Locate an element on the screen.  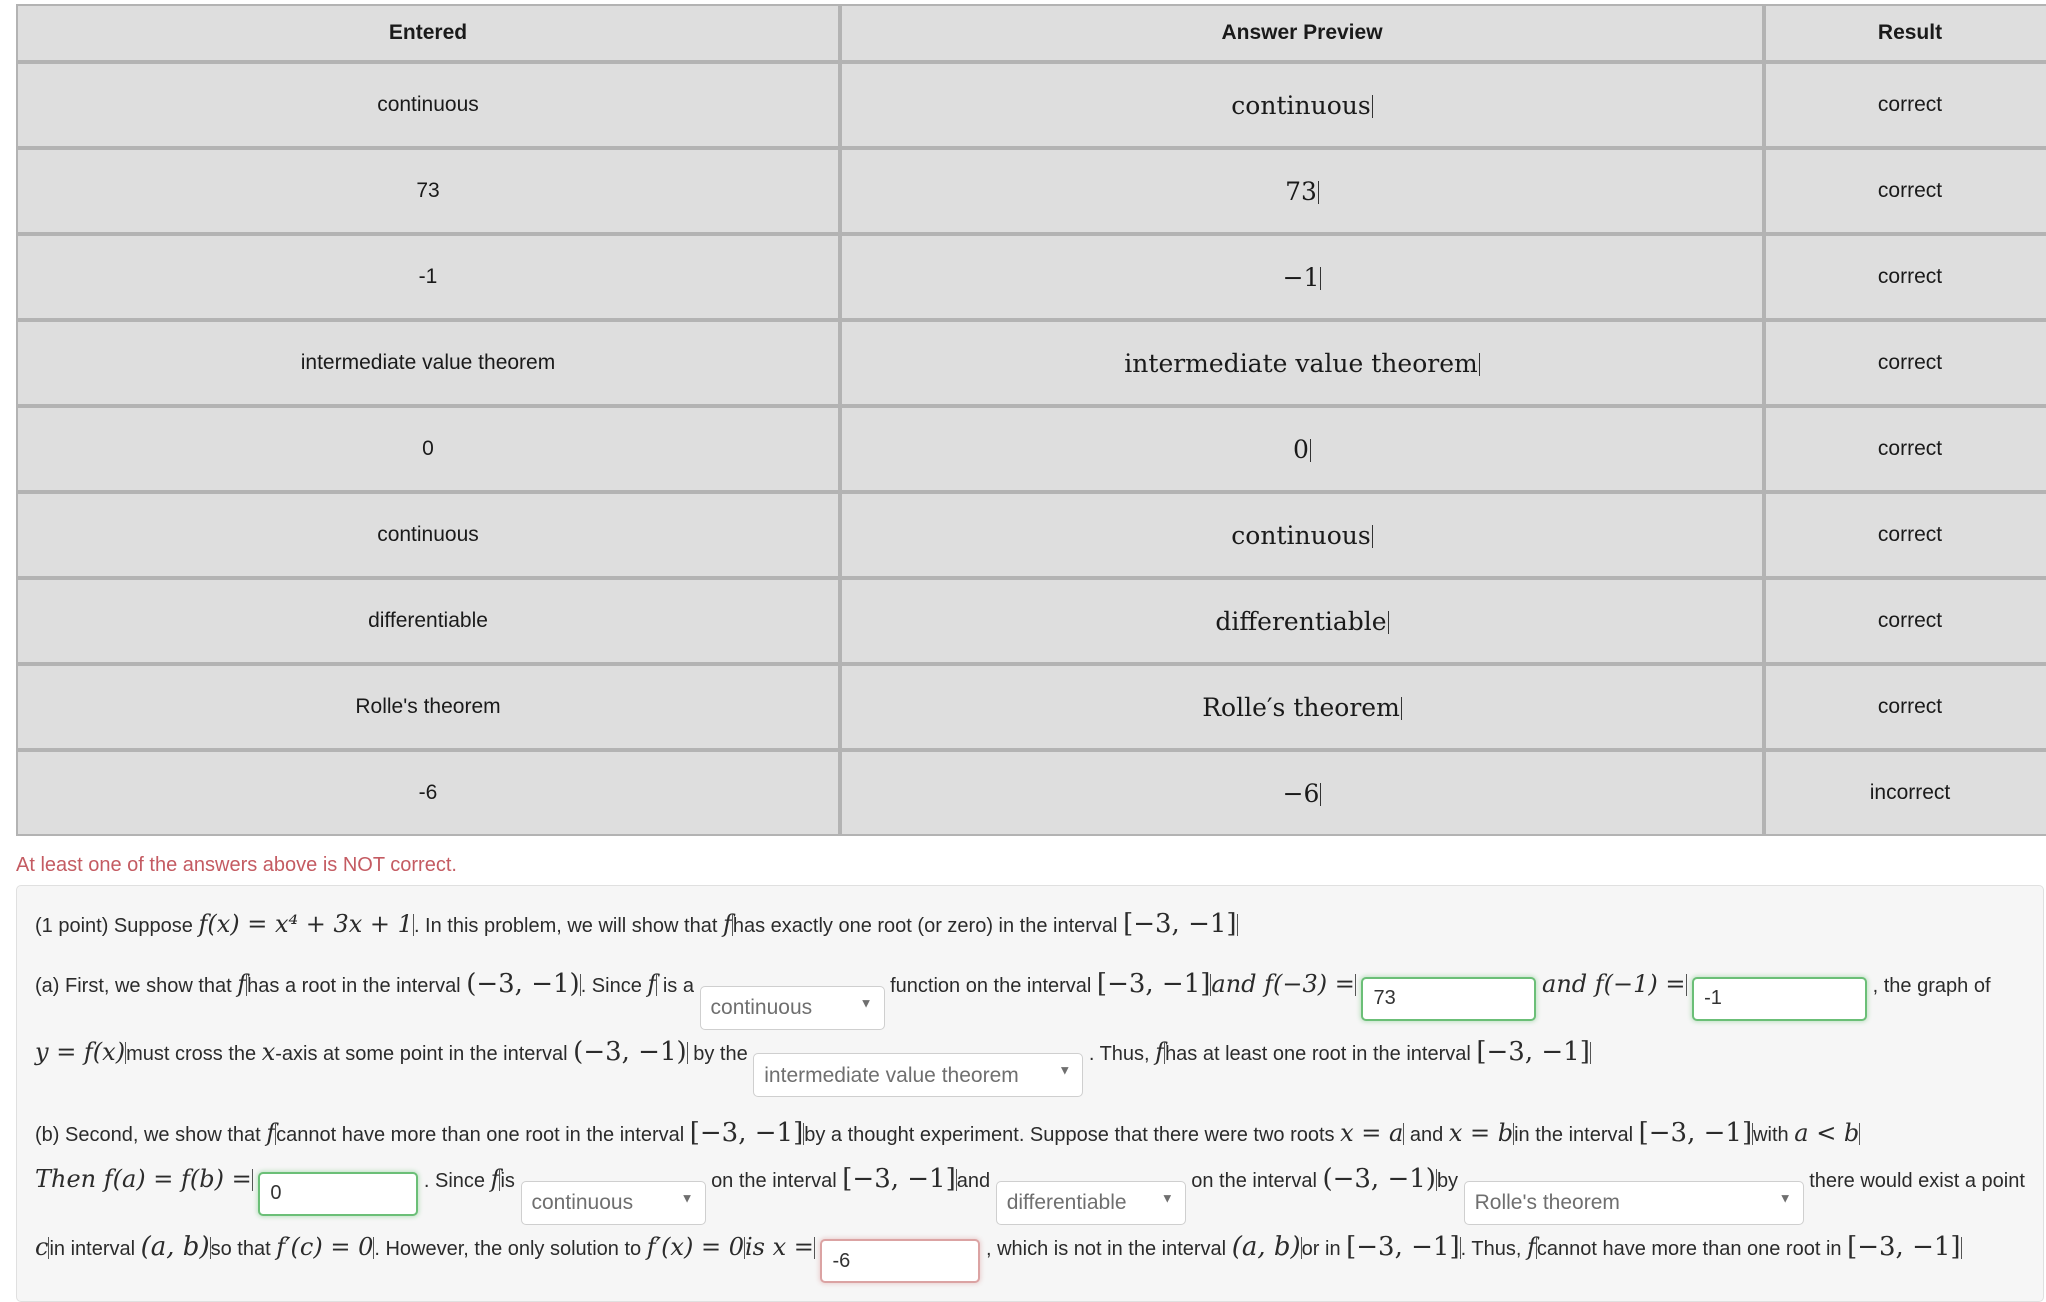
cell-answer-preview: −1 is located at coordinates (1302, 277).